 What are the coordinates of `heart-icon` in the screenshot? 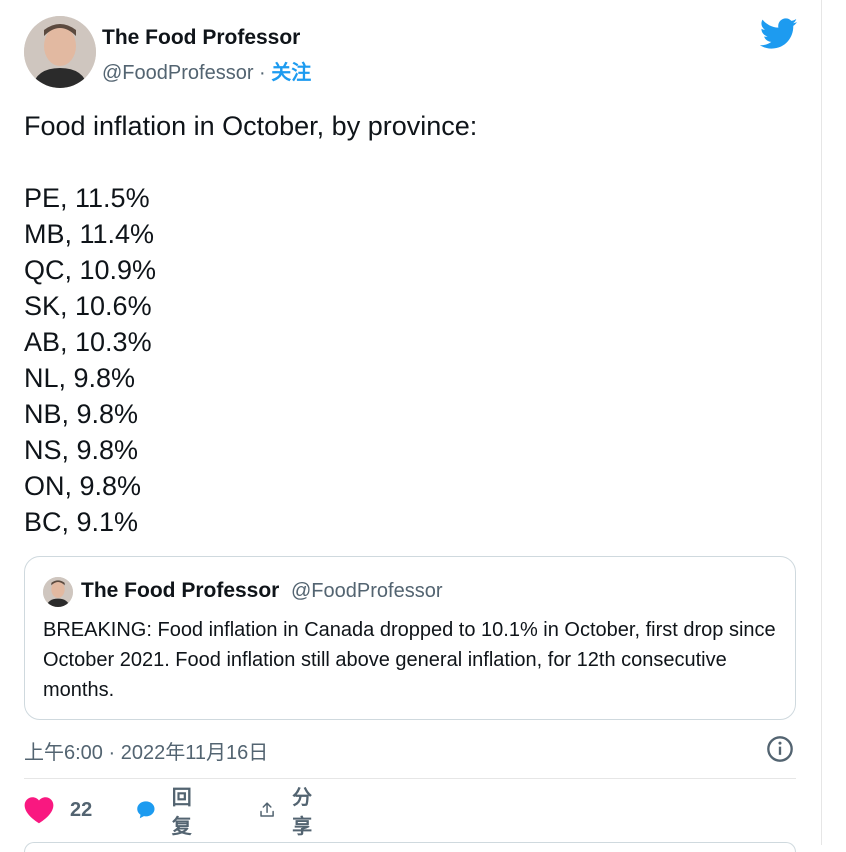 It's located at (39, 810).